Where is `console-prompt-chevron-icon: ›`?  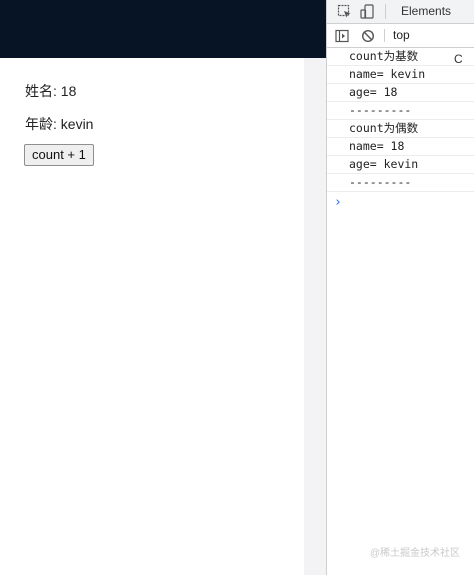 console-prompt-chevron-icon: › is located at coordinates (338, 202).